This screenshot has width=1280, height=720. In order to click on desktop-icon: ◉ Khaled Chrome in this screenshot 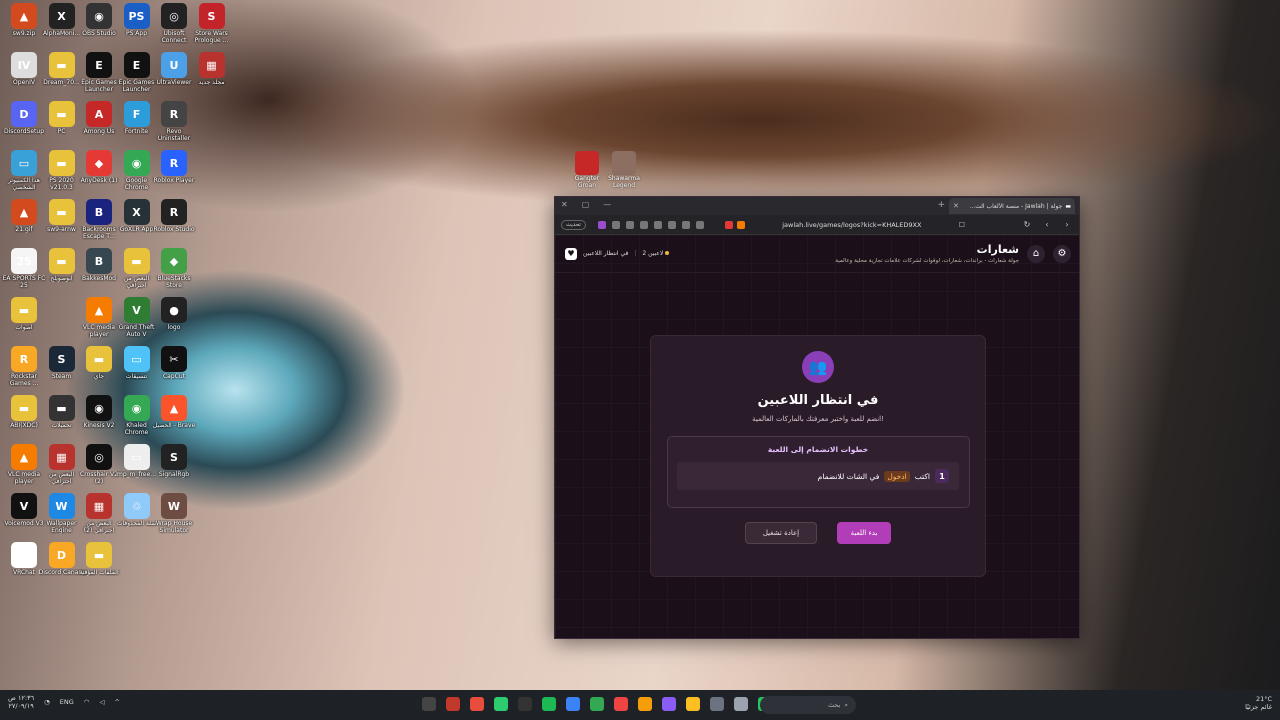, I will do `click(137, 415)`.